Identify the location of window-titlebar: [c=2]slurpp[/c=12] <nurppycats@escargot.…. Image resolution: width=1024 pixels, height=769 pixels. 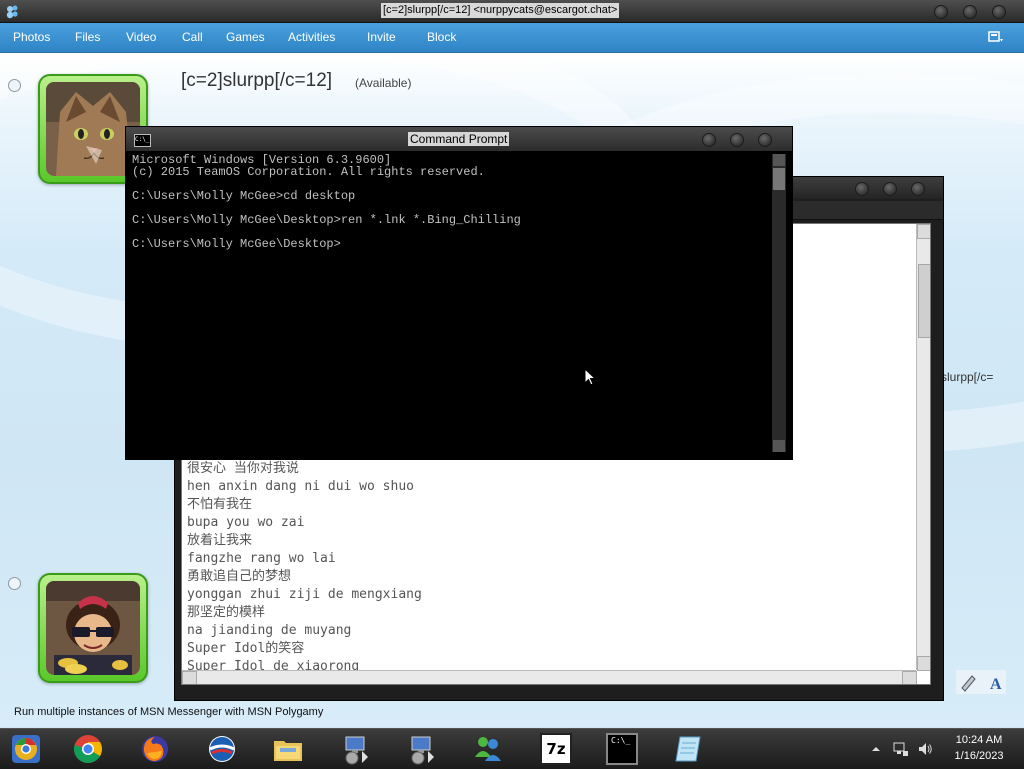
(512, 11).